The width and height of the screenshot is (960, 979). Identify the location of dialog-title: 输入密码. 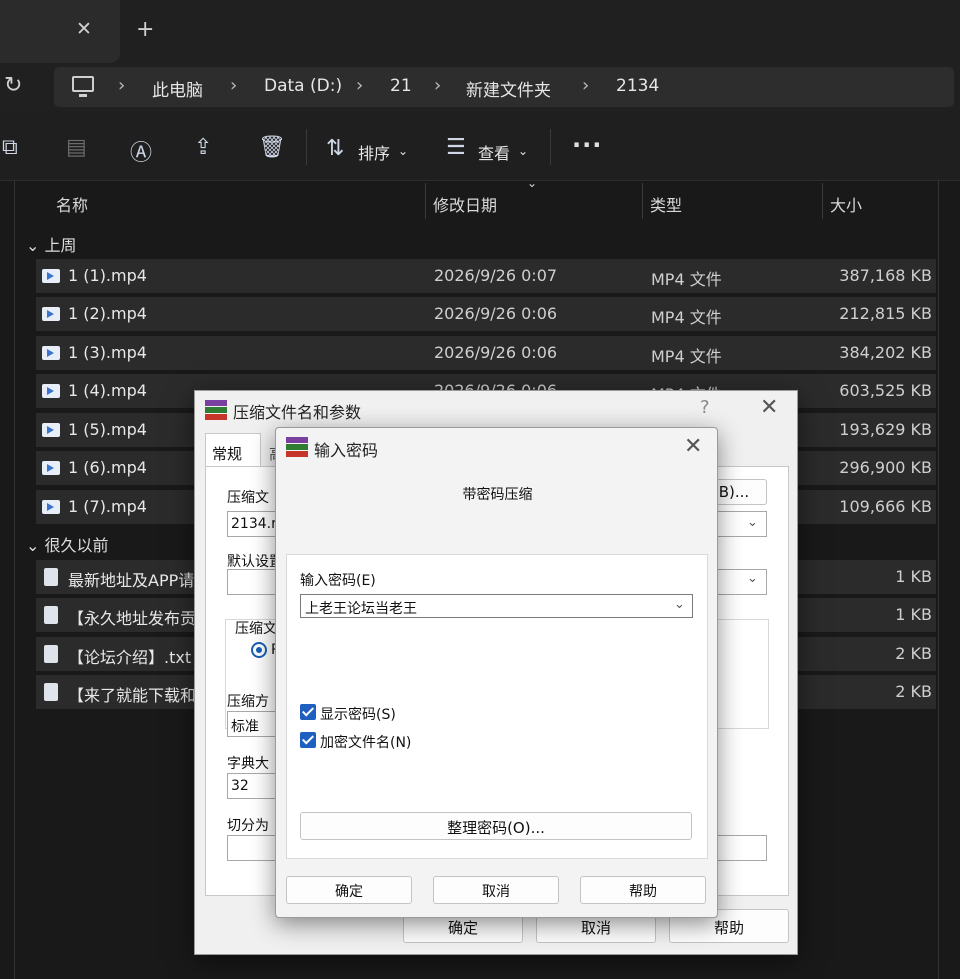
(346, 450).